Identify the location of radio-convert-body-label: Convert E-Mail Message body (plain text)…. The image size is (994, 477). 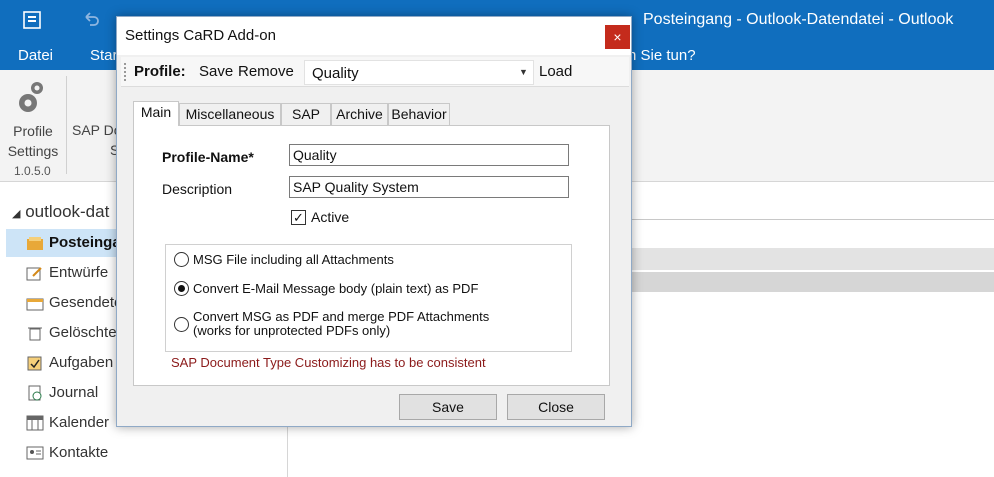
(336, 288).